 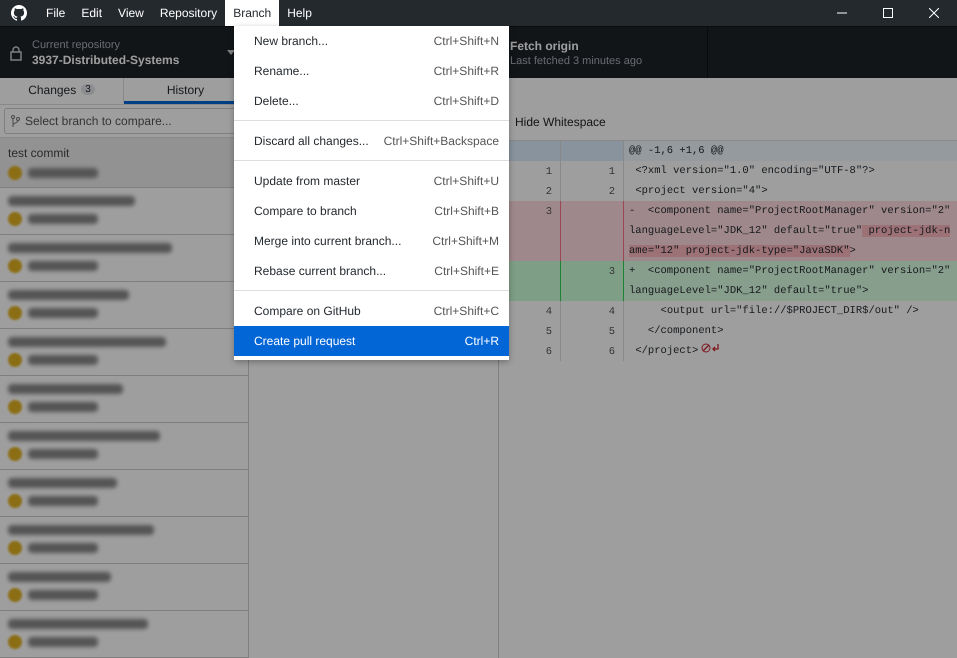 I want to click on tab: Changes 3, so click(x=62, y=91).